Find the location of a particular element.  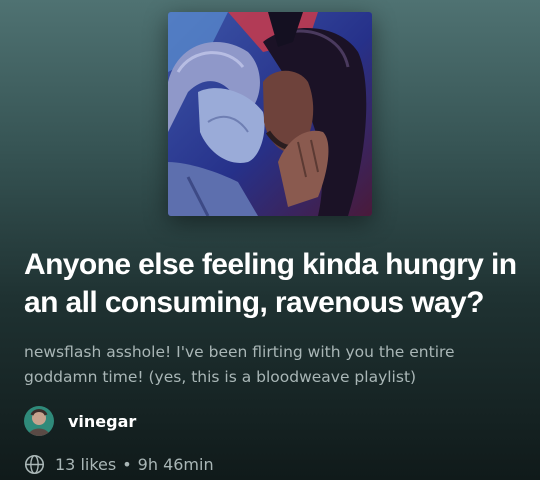

playlist-duration: 9h 46min is located at coordinates (175, 464).